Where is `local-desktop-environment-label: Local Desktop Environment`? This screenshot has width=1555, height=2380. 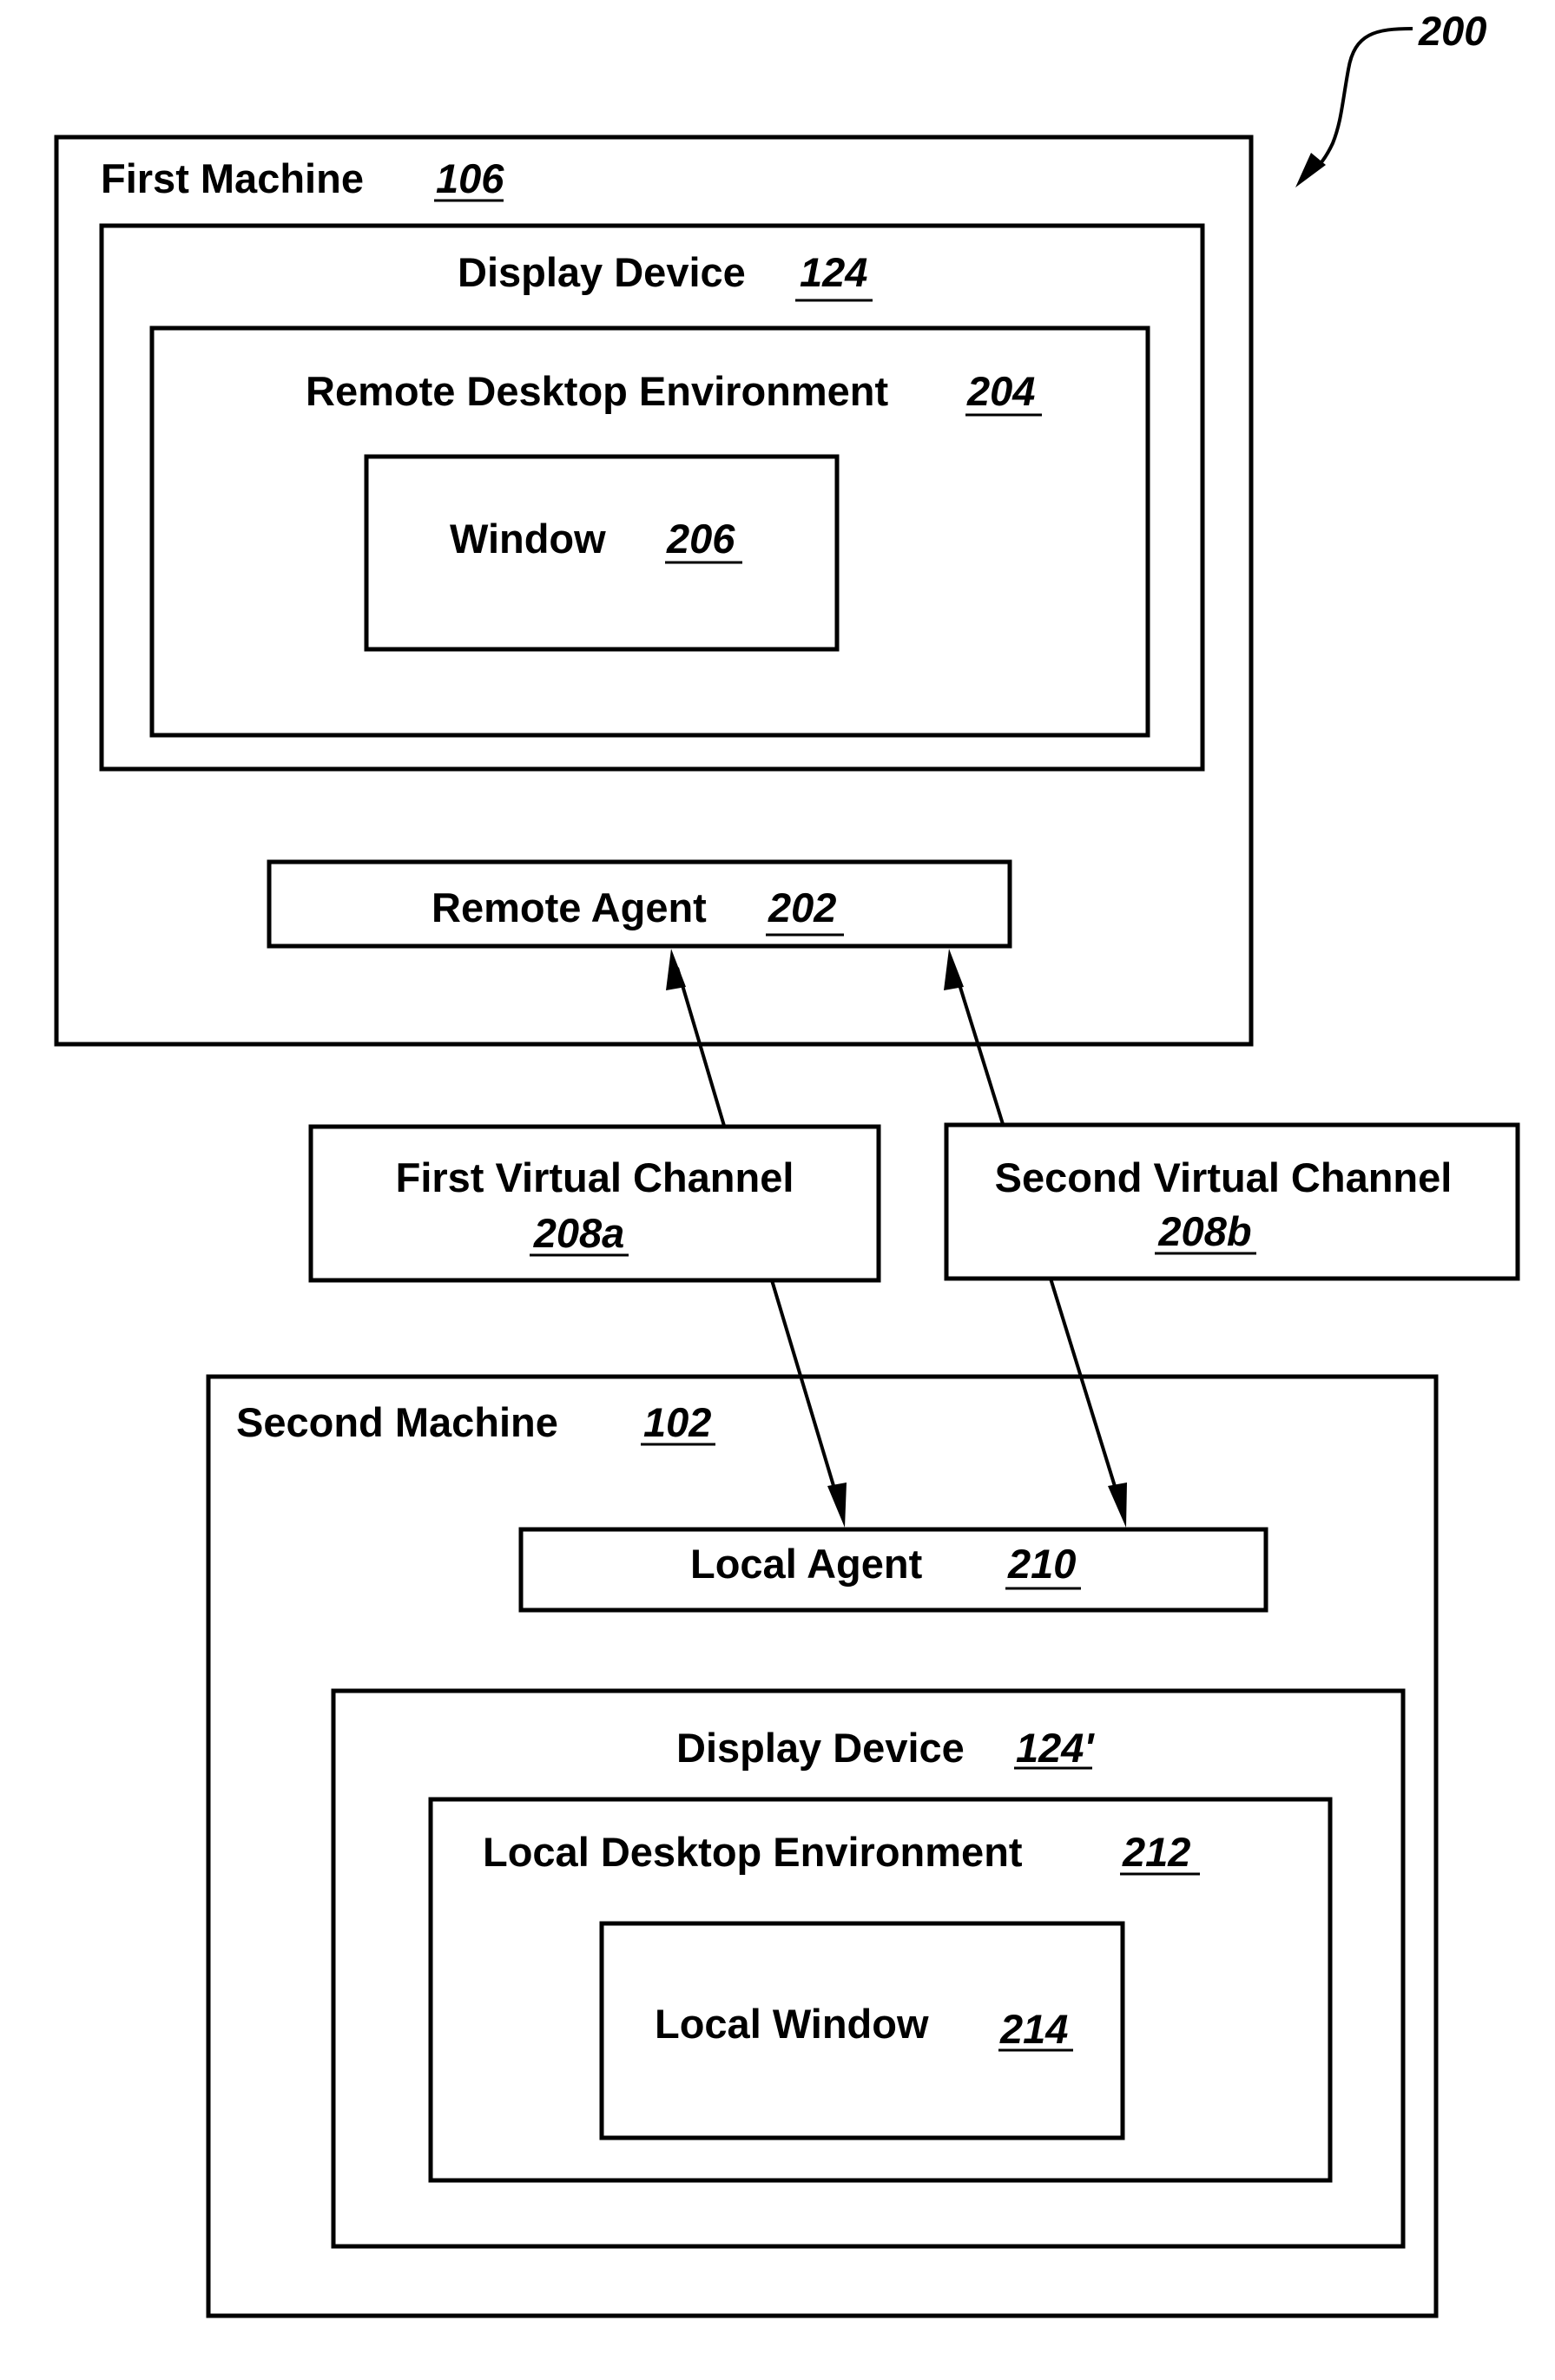
local-desktop-environment-label: Local Desktop Environment is located at coordinates (753, 1852).